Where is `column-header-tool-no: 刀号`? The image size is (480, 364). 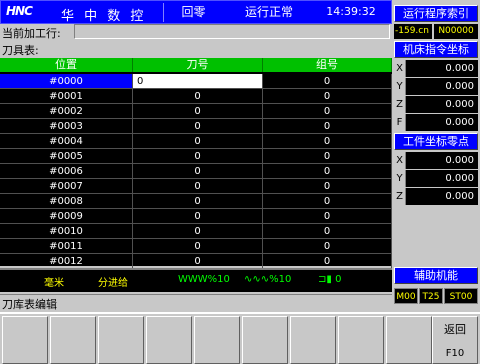 column-header-tool-no: 刀号 is located at coordinates (198, 65).